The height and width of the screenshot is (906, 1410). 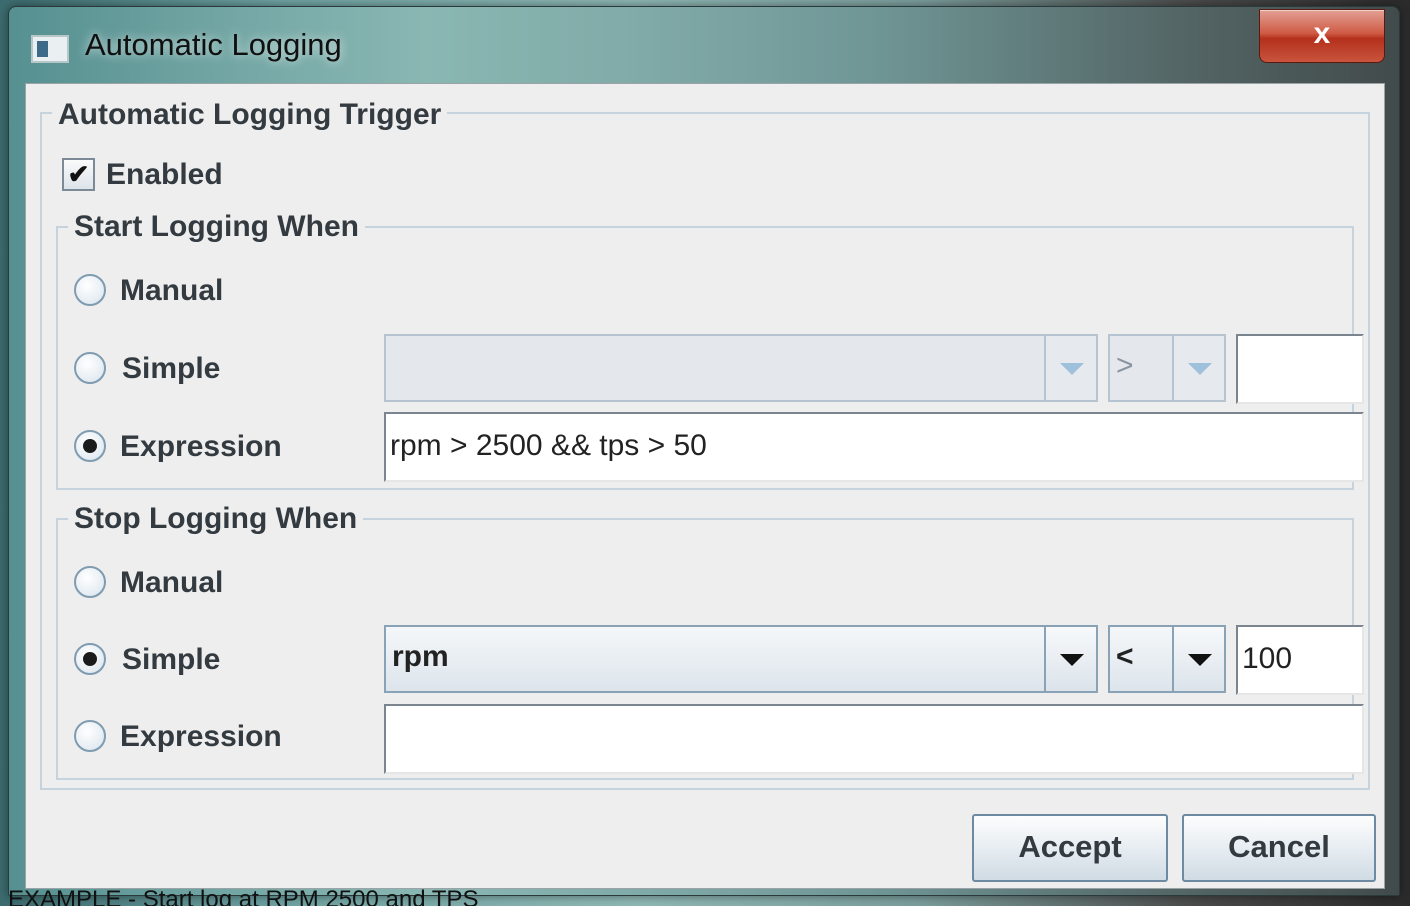 I want to click on stop-simple-radio, so click(x=90, y=659).